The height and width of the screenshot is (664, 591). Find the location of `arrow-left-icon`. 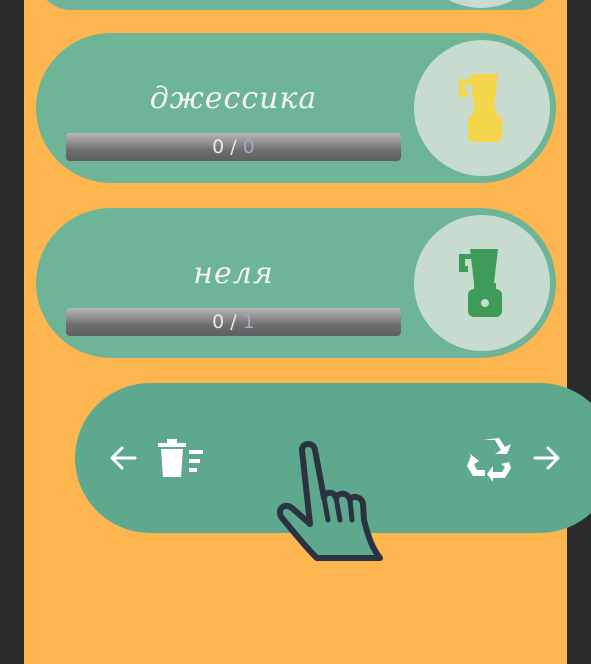

arrow-left-icon is located at coordinates (123, 458).